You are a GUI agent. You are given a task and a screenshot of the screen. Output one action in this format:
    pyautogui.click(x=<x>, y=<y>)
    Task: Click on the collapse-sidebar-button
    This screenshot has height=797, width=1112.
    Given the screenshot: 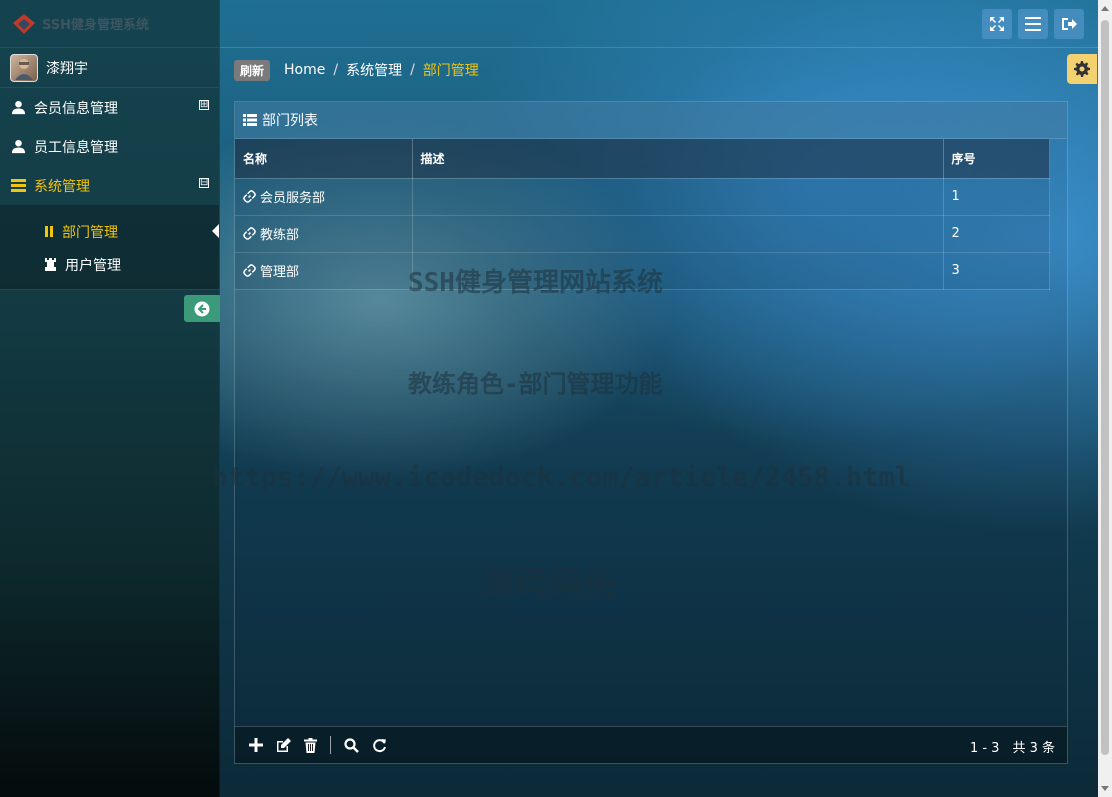 What is the action you would take?
    pyautogui.click(x=202, y=308)
    